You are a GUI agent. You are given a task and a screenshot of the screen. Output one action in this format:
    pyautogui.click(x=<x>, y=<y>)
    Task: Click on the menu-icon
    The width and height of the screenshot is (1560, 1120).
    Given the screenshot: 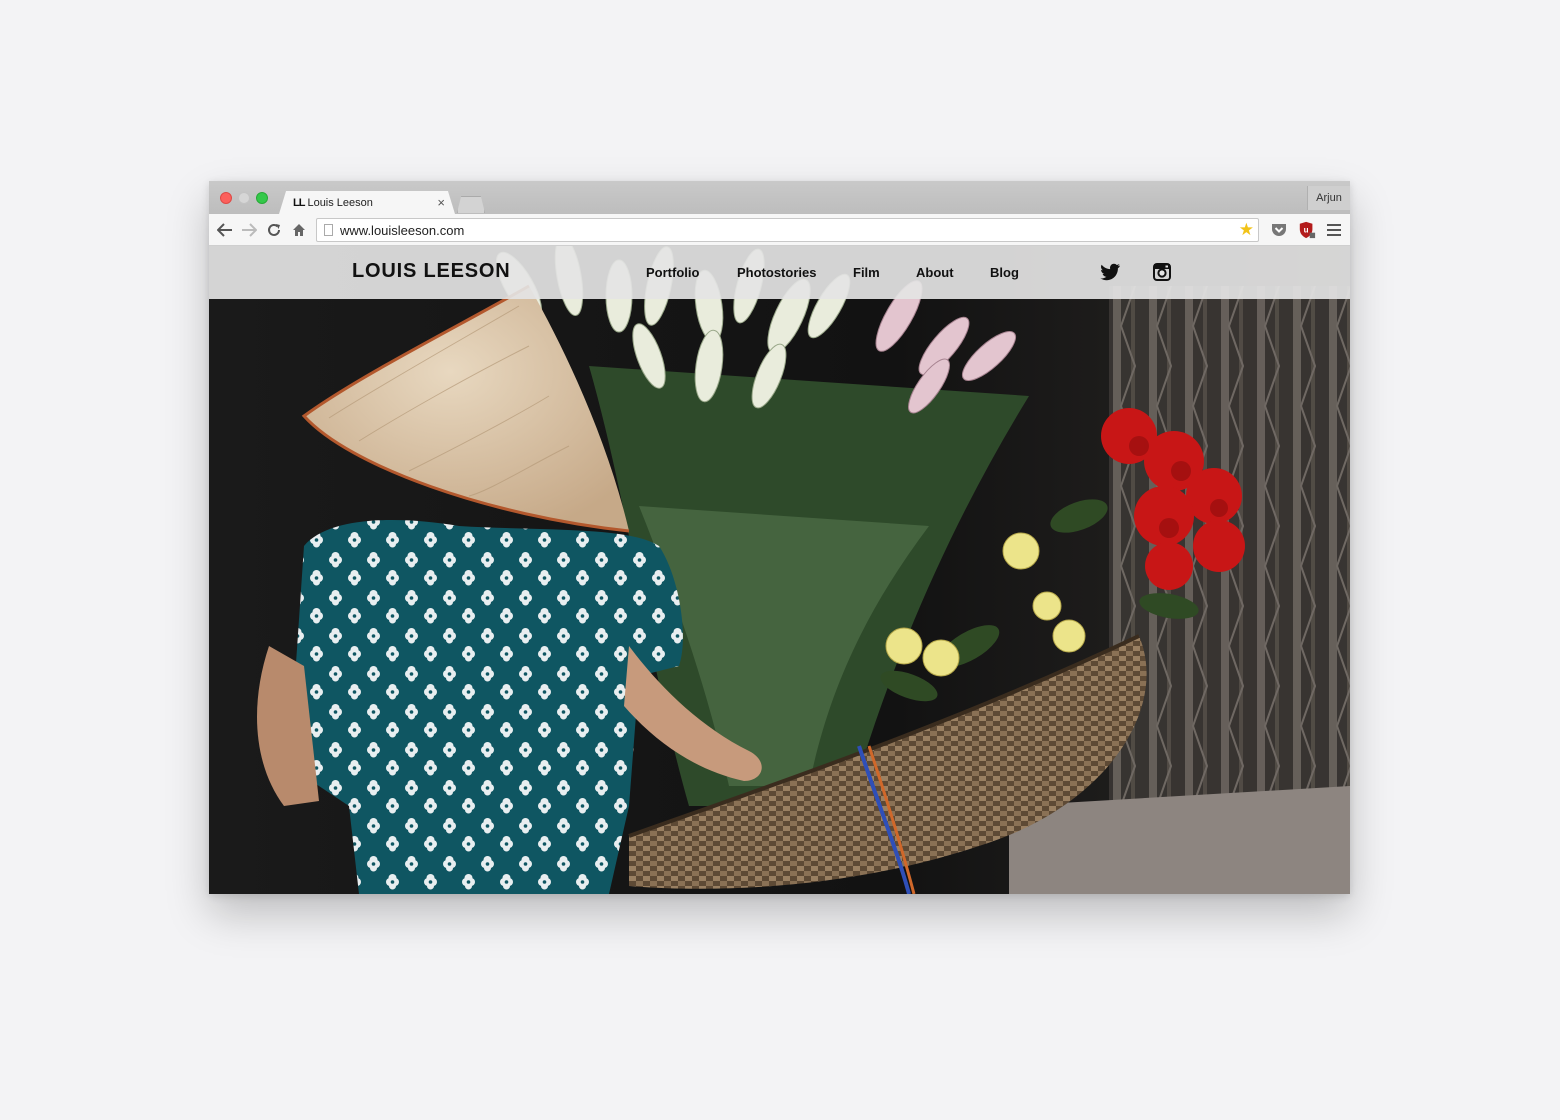 What is the action you would take?
    pyautogui.click(x=1334, y=230)
    